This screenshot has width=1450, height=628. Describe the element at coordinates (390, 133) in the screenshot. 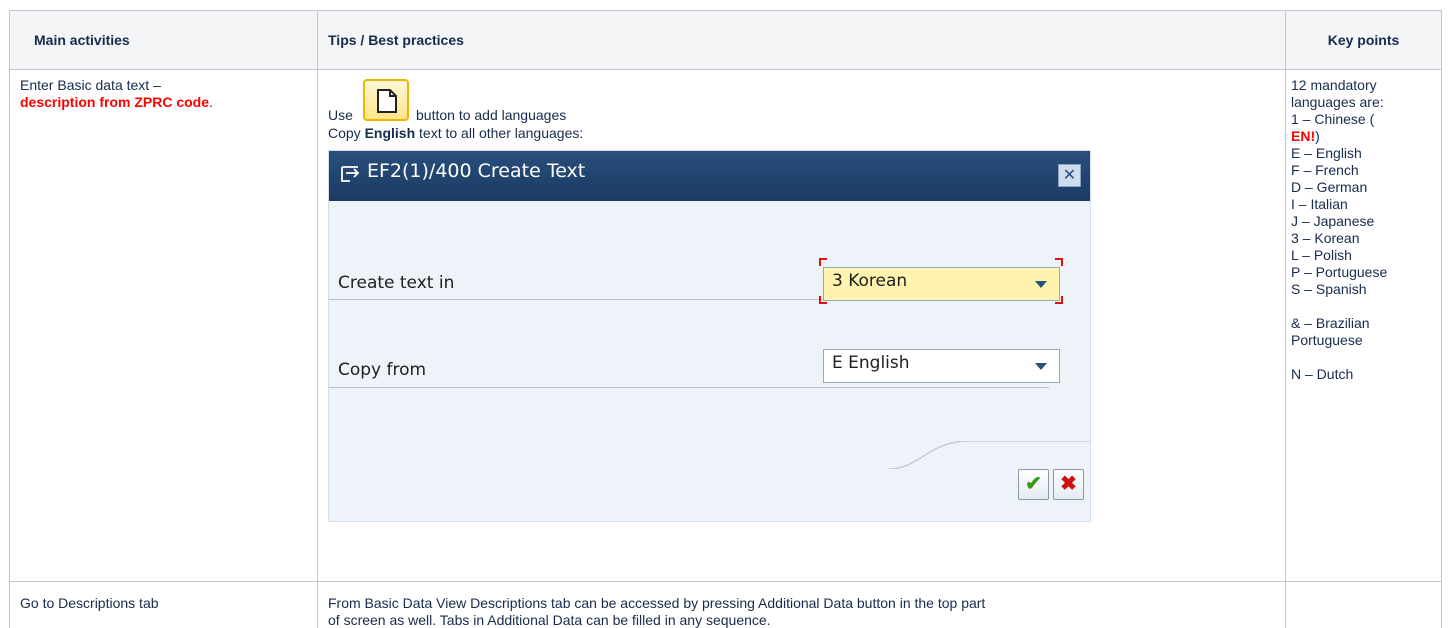

I see `english-bold: English` at that location.